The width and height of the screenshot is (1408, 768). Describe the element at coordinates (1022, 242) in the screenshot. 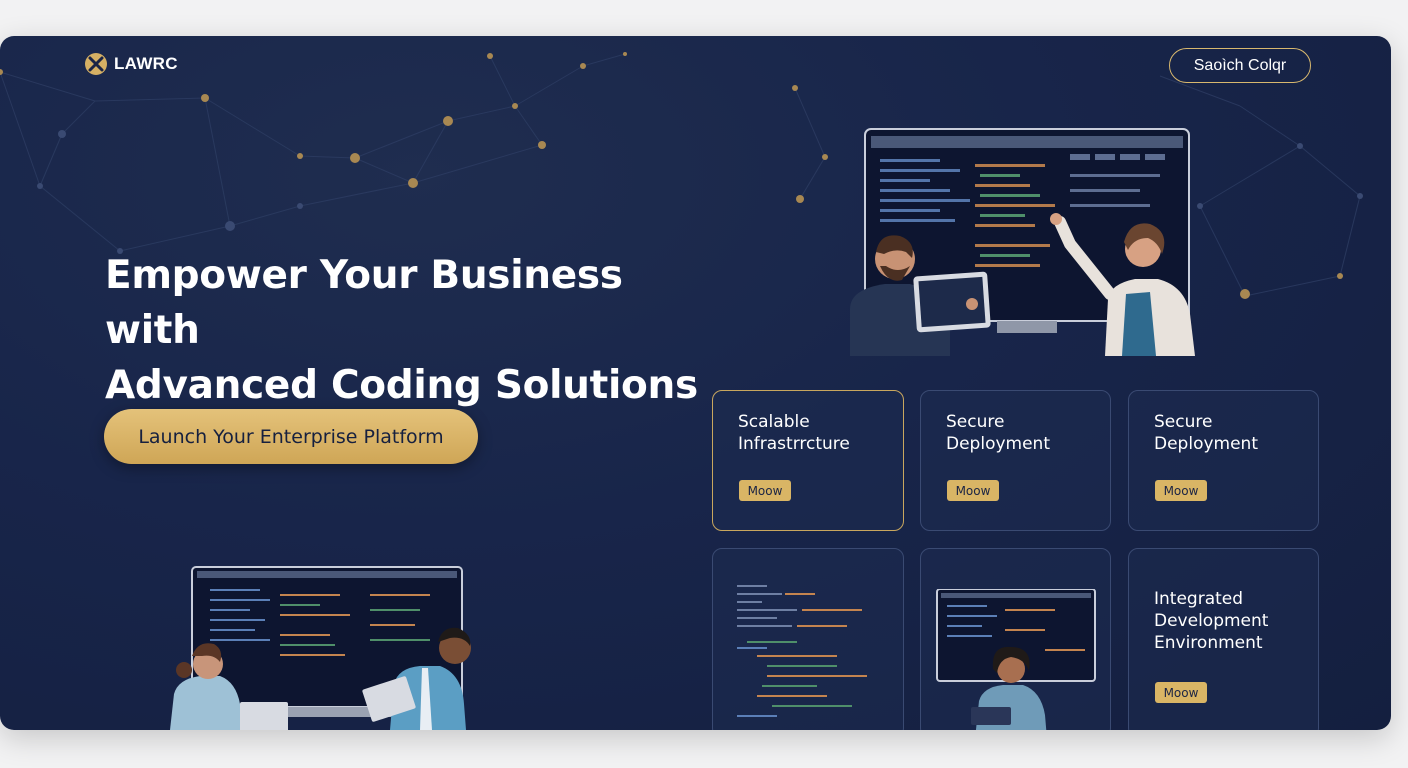

I see `presentation-illustration` at that location.